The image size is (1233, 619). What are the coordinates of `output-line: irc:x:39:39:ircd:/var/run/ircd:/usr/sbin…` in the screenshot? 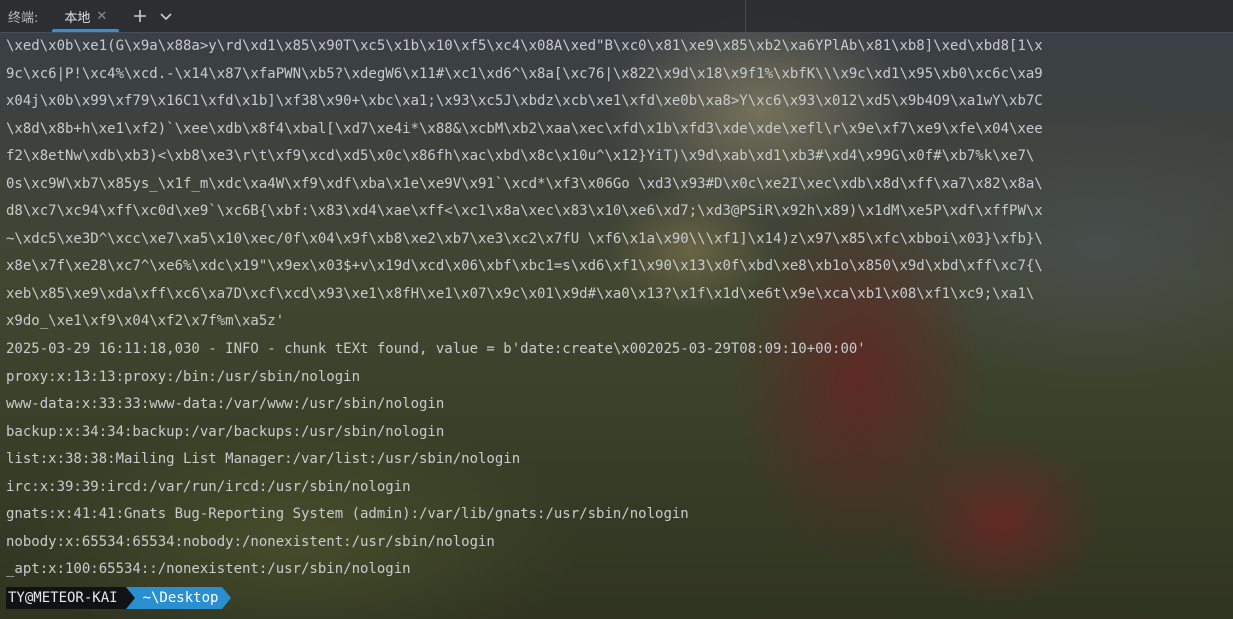 It's located at (208, 487).